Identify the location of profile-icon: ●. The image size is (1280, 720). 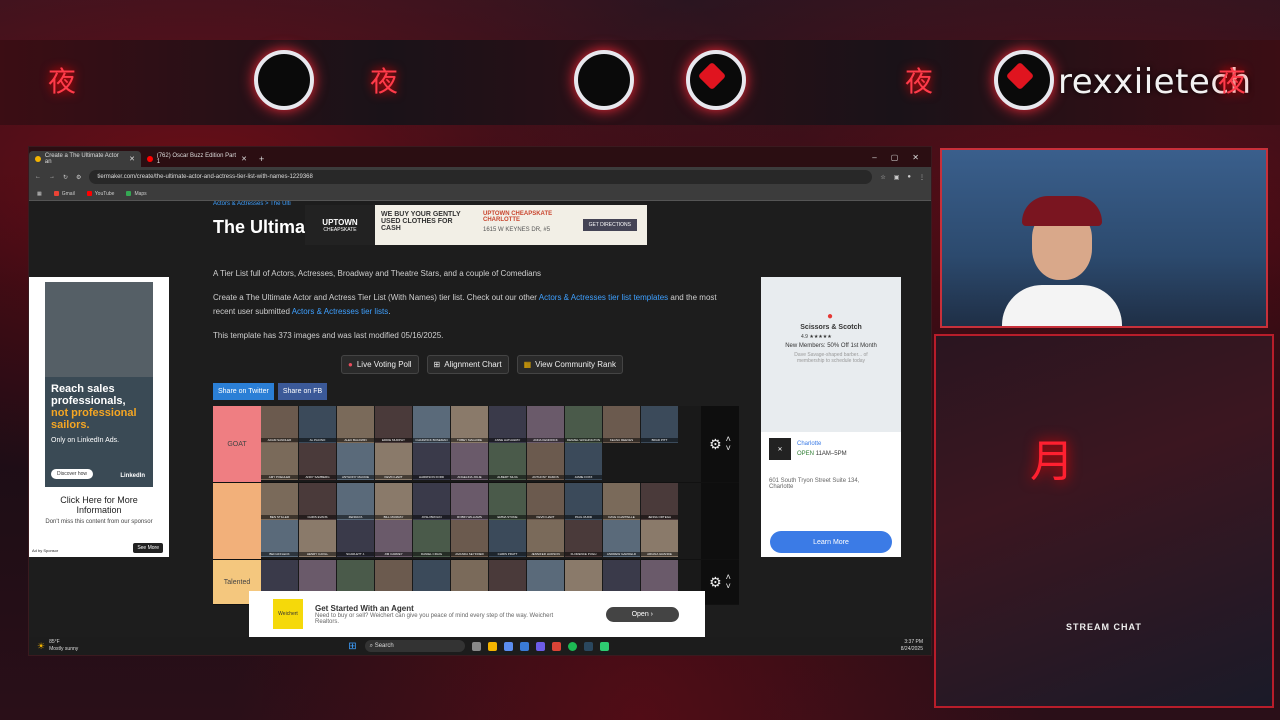
(909, 177).